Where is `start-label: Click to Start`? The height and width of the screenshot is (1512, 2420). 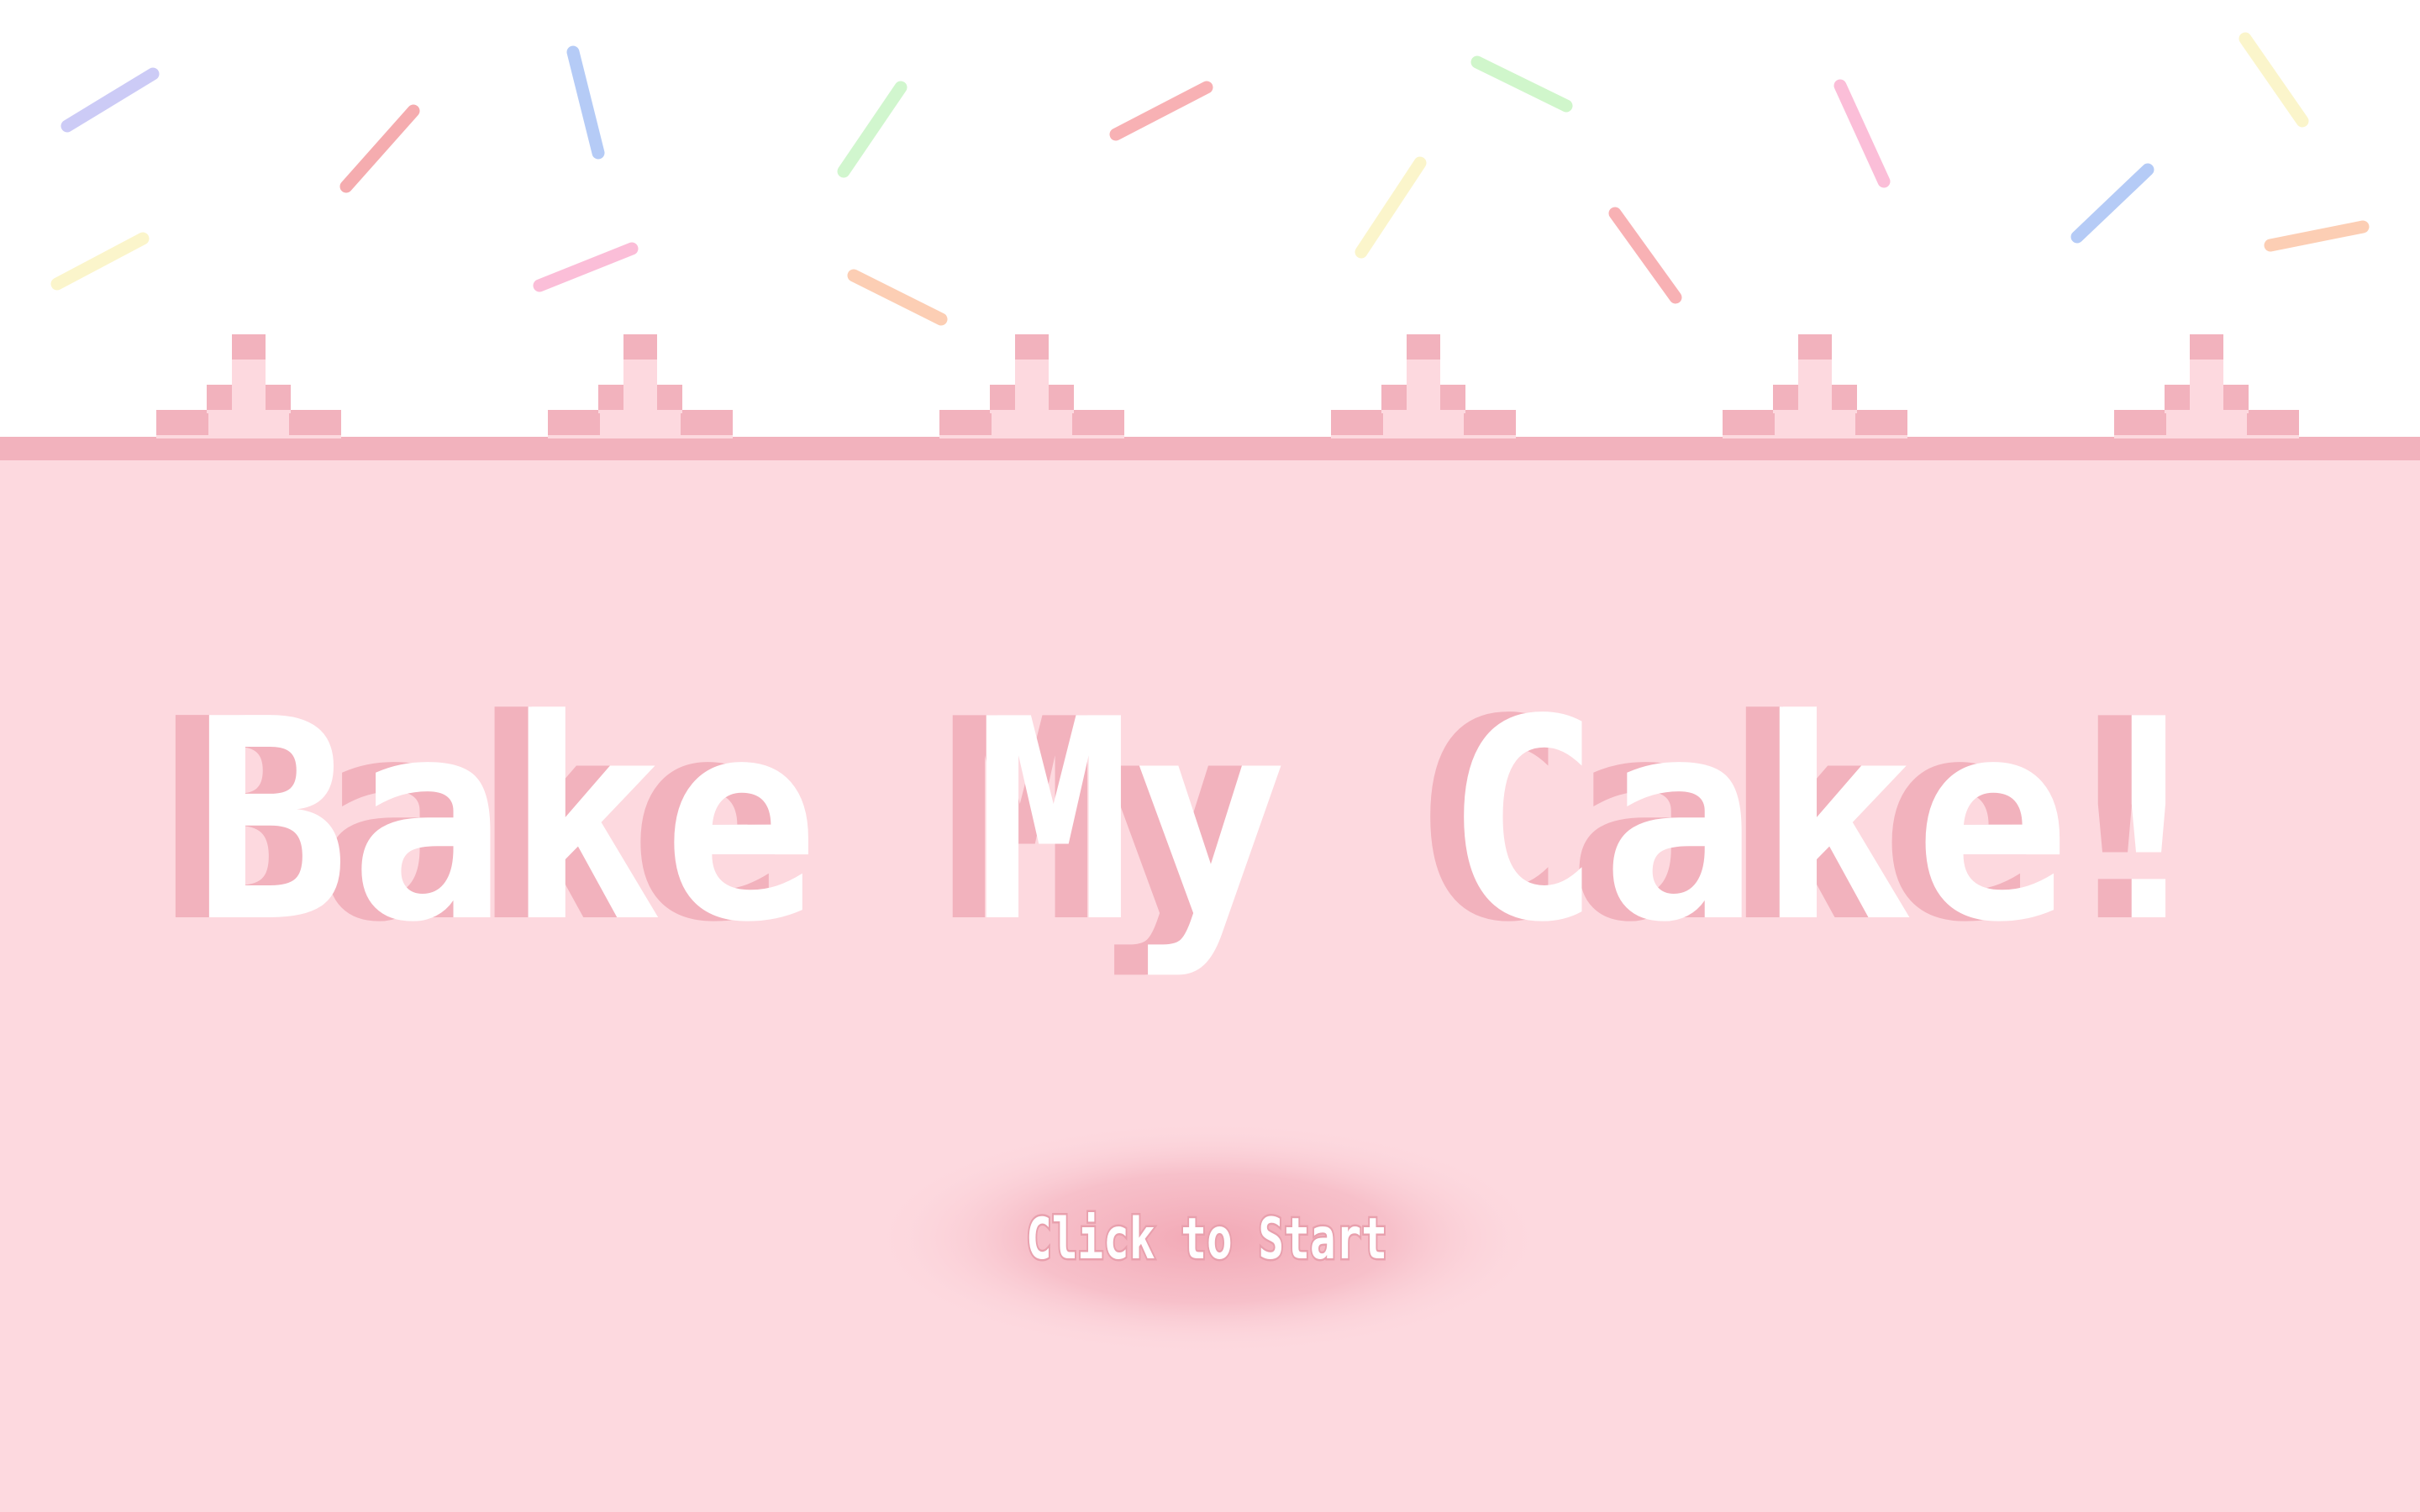
start-label: Click to Start is located at coordinates (1206, 1239).